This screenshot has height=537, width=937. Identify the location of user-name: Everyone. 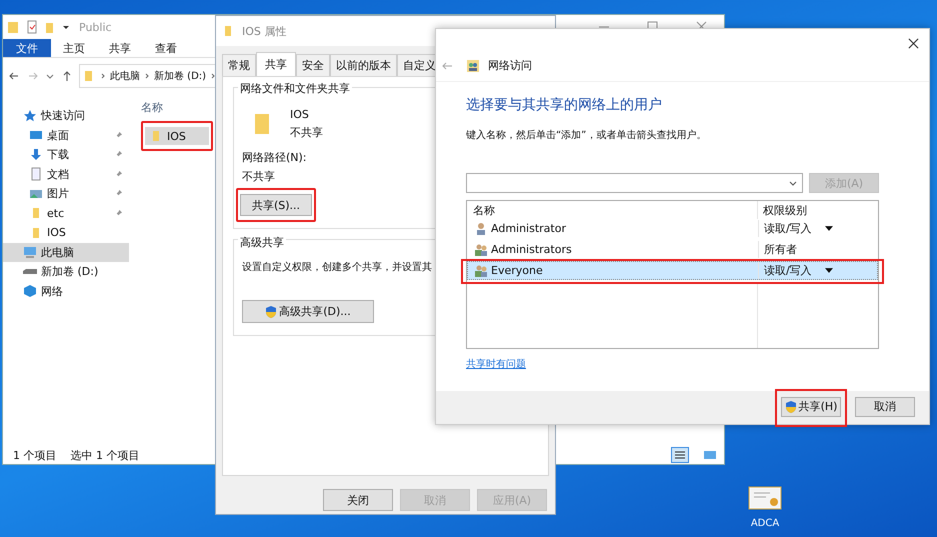
(517, 270).